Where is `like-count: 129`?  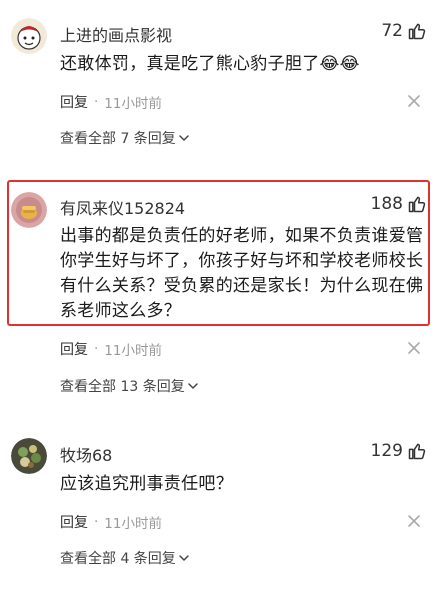
like-count: 129 is located at coordinates (386, 451).